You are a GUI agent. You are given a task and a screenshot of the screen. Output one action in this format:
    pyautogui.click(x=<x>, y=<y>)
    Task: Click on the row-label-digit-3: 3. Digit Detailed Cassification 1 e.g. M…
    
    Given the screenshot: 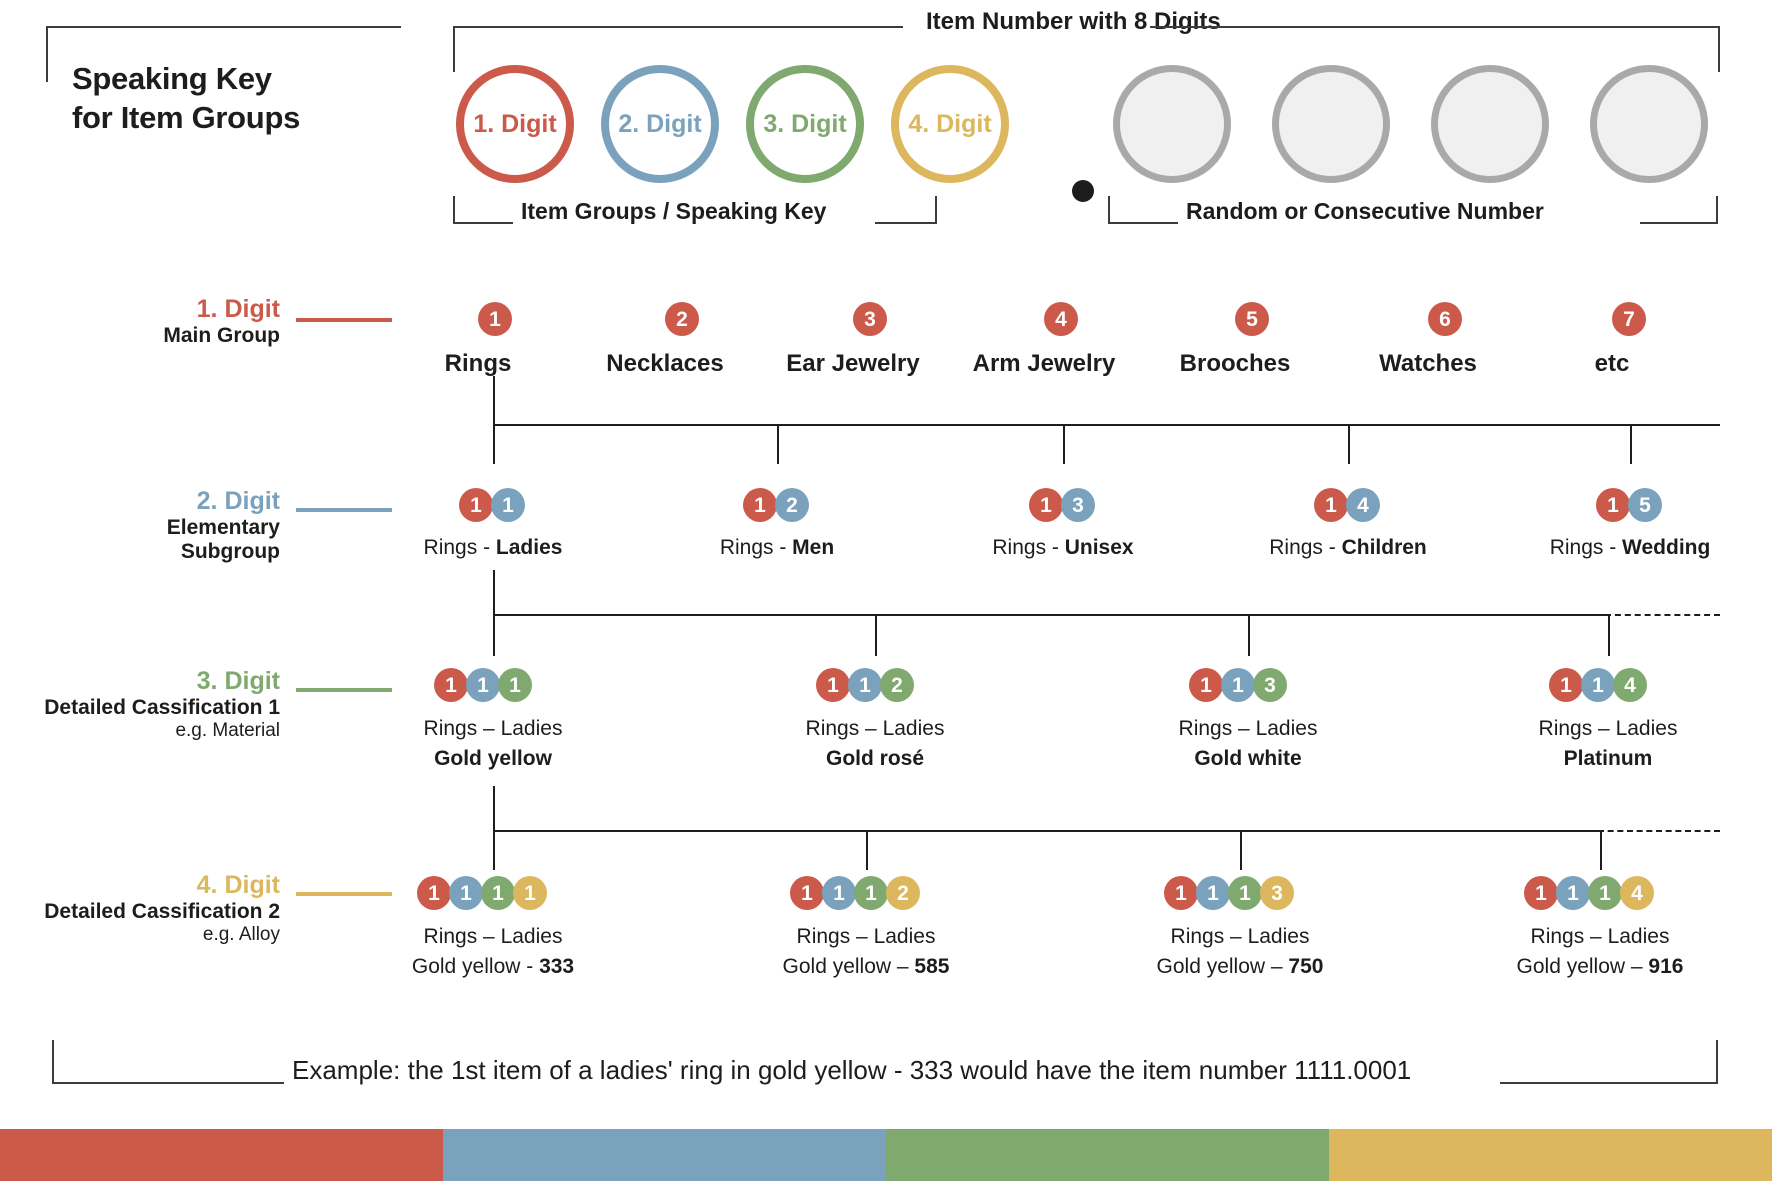 What is the action you would take?
    pyautogui.click(x=150, y=704)
    